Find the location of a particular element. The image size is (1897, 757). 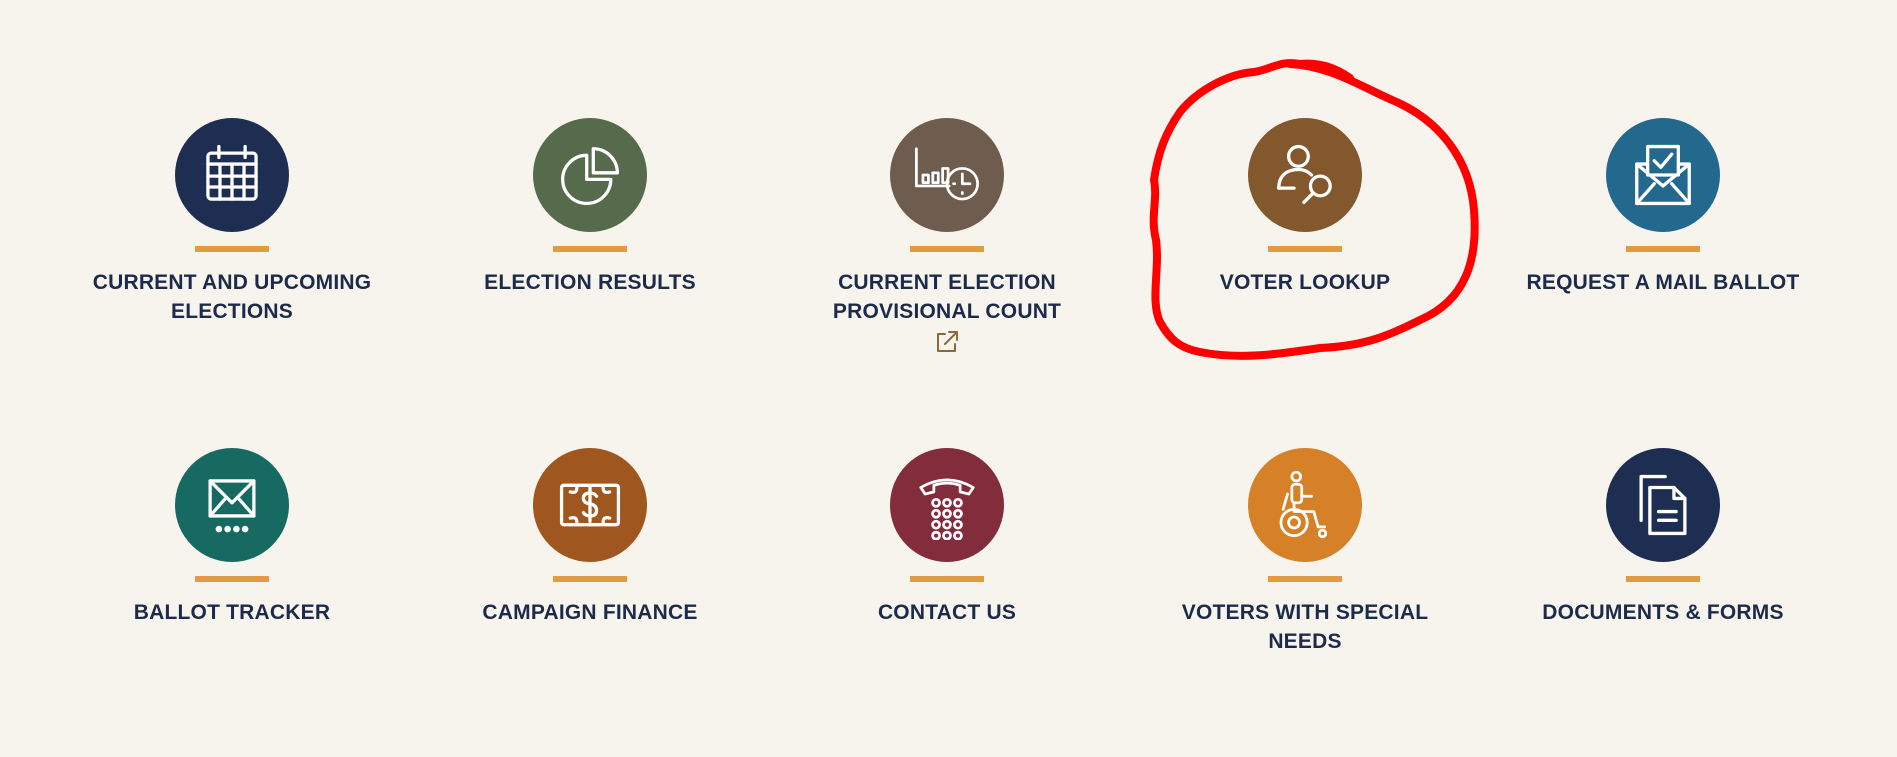

tile-election-results: ELECTION RESULTS is located at coordinates (590, 207).